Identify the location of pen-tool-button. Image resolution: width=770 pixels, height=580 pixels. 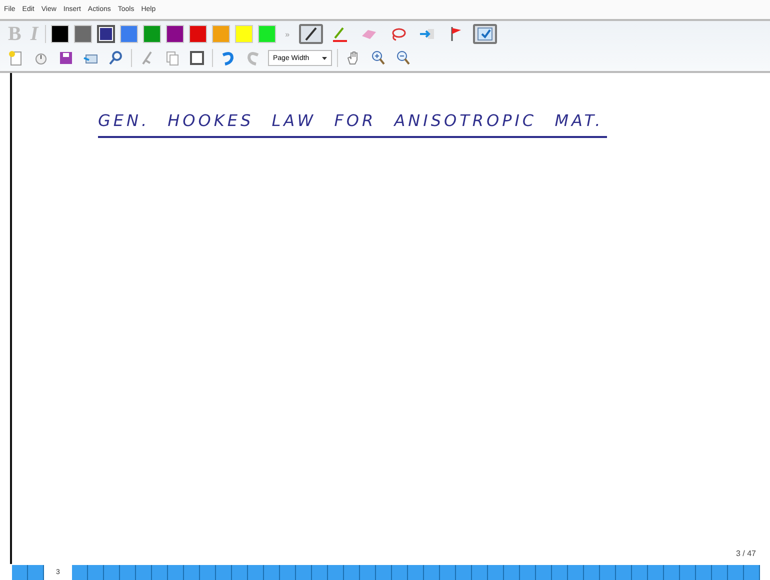
(310, 34).